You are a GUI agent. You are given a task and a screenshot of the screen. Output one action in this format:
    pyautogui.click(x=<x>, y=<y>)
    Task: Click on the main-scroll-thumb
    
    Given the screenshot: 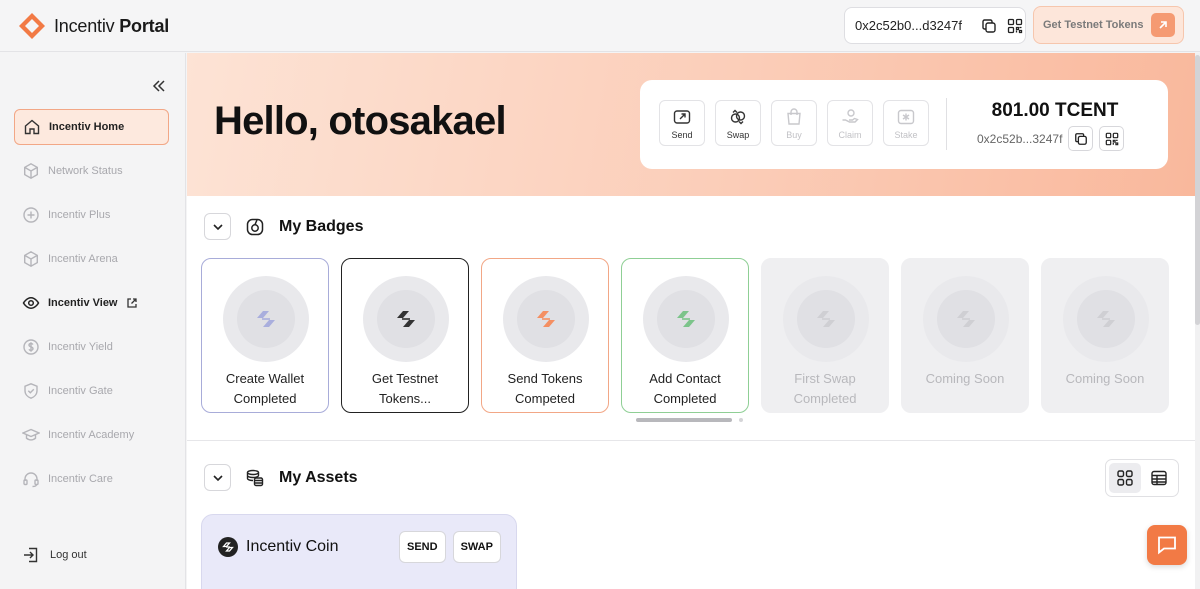 What is the action you would take?
    pyautogui.click(x=1197, y=190)
    